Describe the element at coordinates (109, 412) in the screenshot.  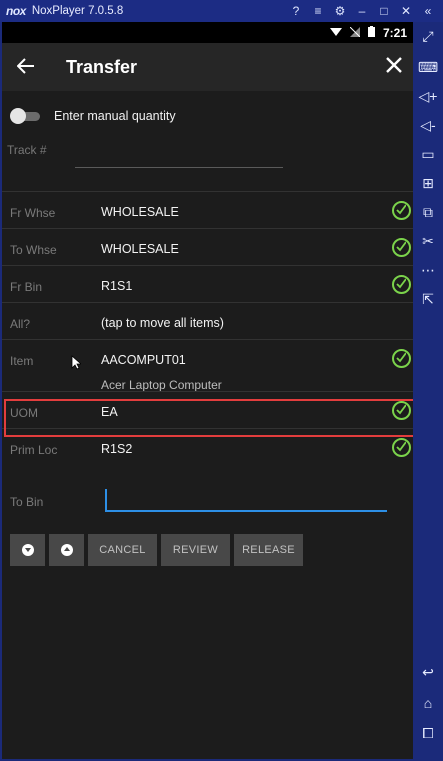
I see `field-value: EA` at that location.